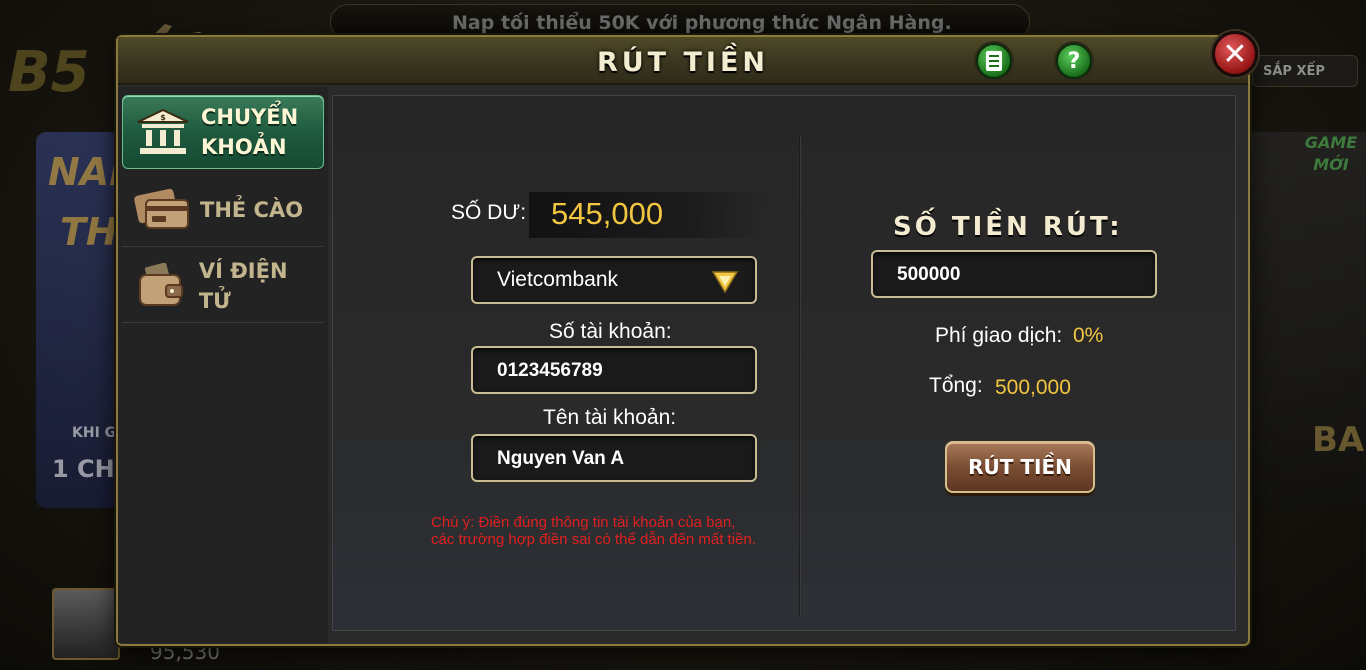 This screenshot has width=1366, height=670. I want to click on chevron-down-icon, so click(725, 282).